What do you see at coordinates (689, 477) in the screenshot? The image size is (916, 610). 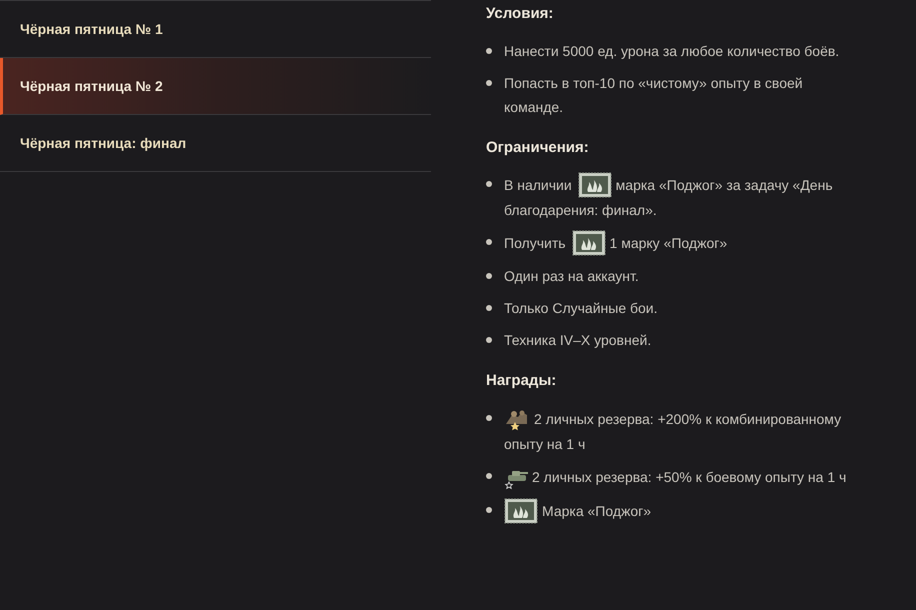 I see `condition-text: 2 личных резерва: +50% к боевому опыту на 1 ч` at bounding box center [689, 477].